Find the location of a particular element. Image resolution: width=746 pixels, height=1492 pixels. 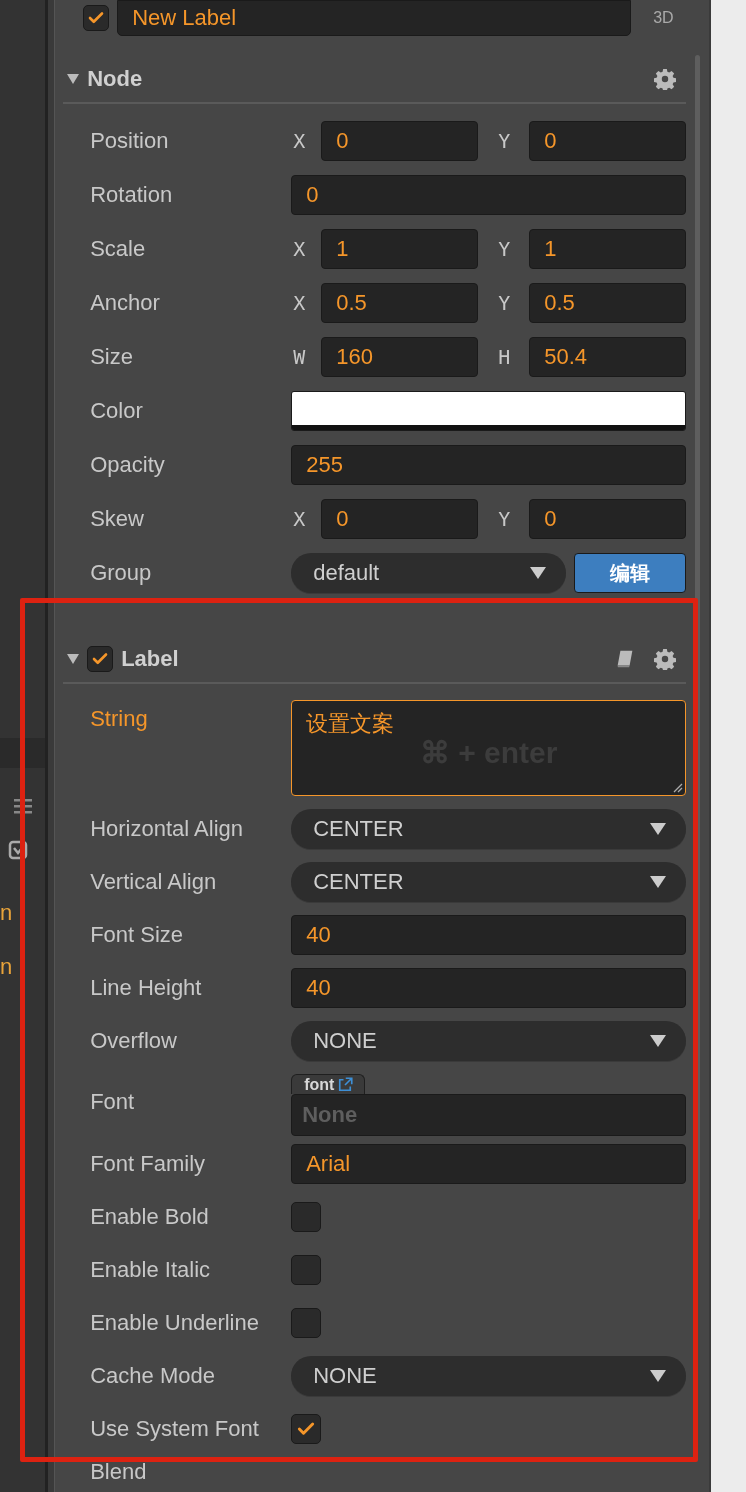

property-label: Blend is located at coordinates (118, 1471).